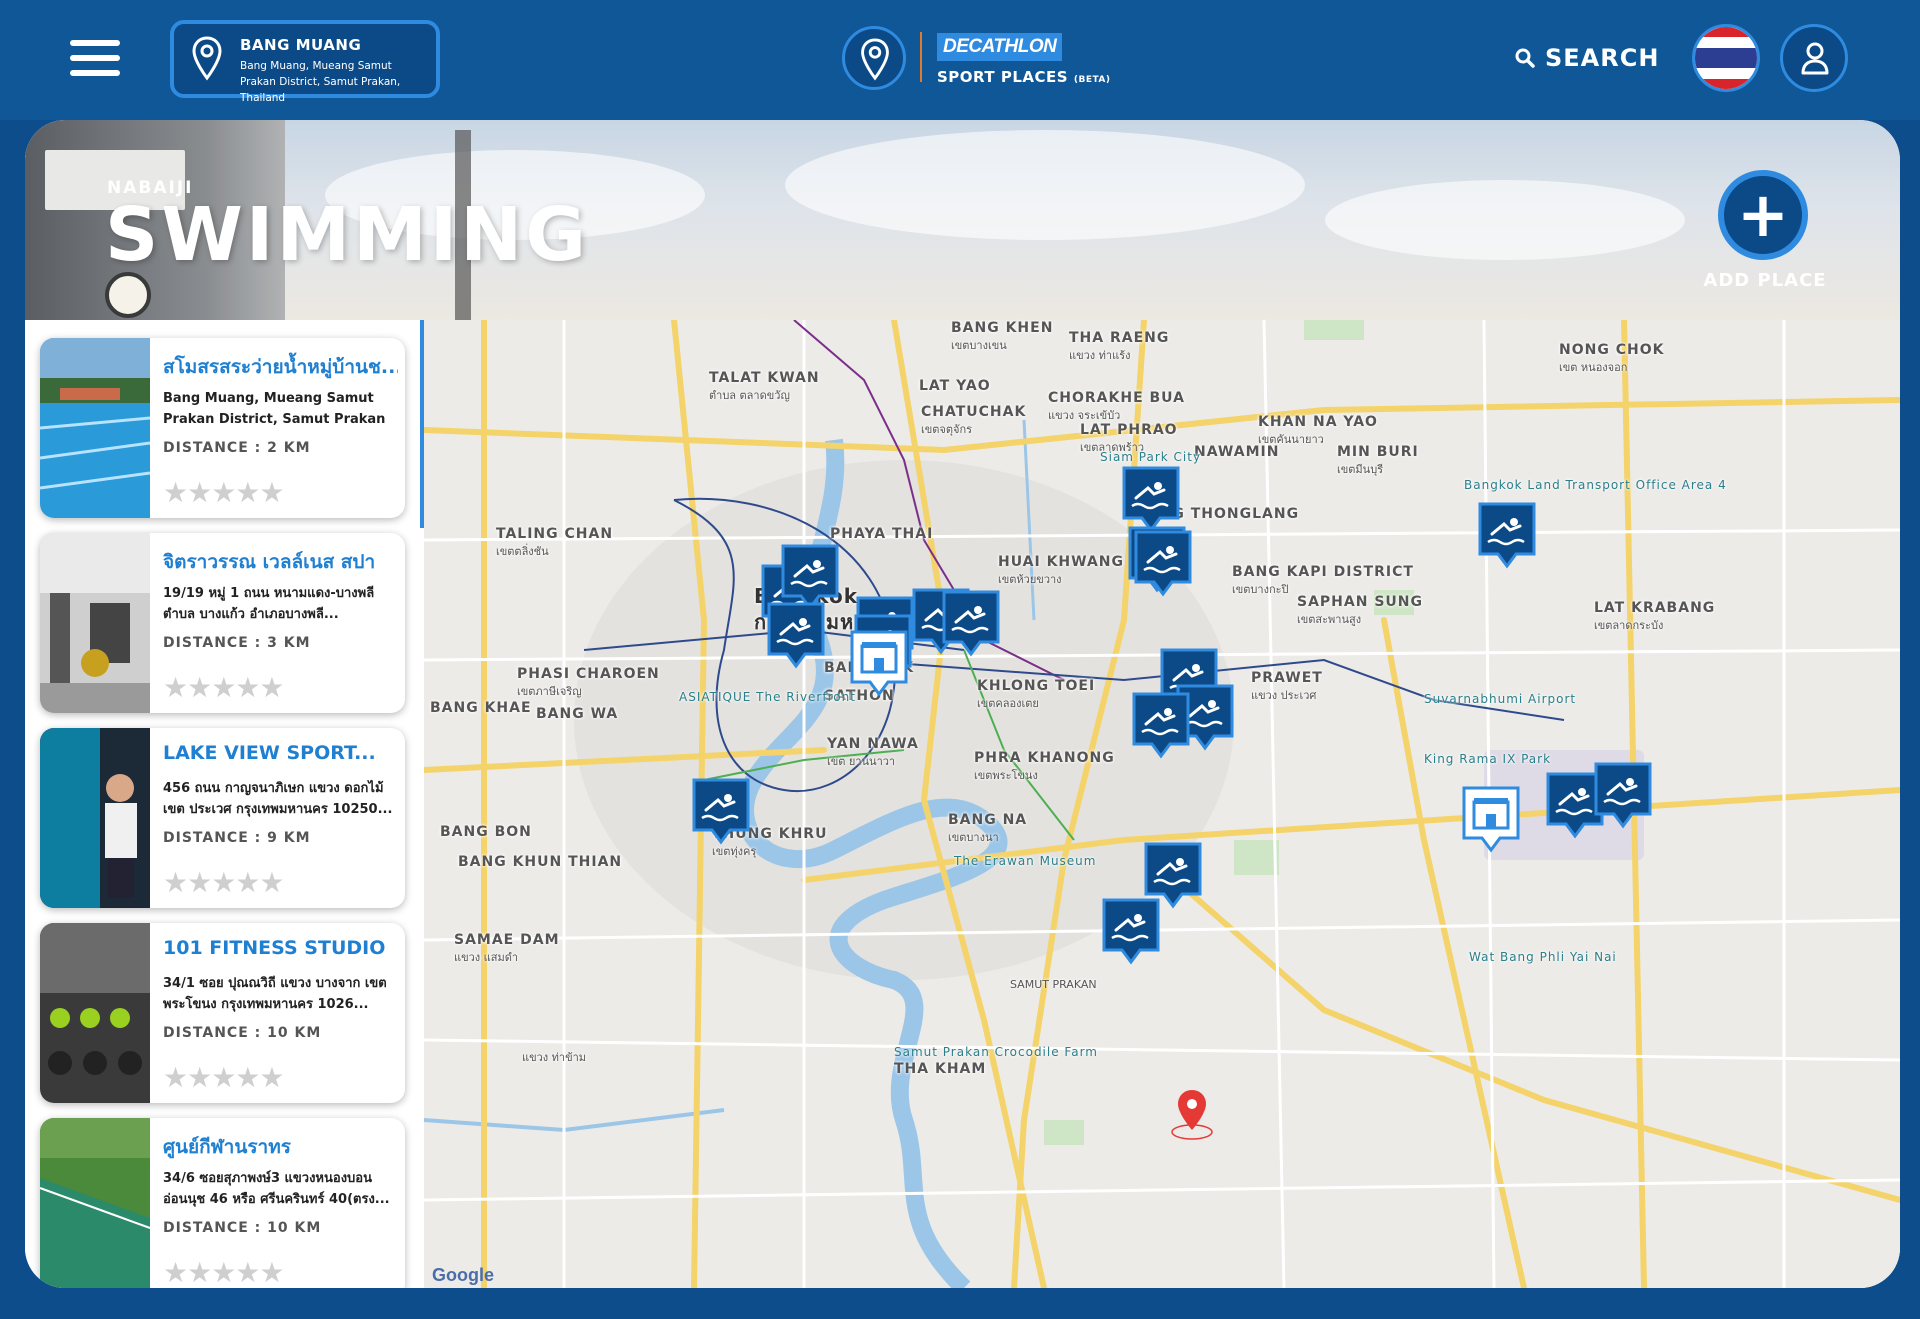 Image resolution: width=1920 pixels, height=1319 pixels. I want to click on map-label: เขตห้วยขวาง, so click(1030, 579).